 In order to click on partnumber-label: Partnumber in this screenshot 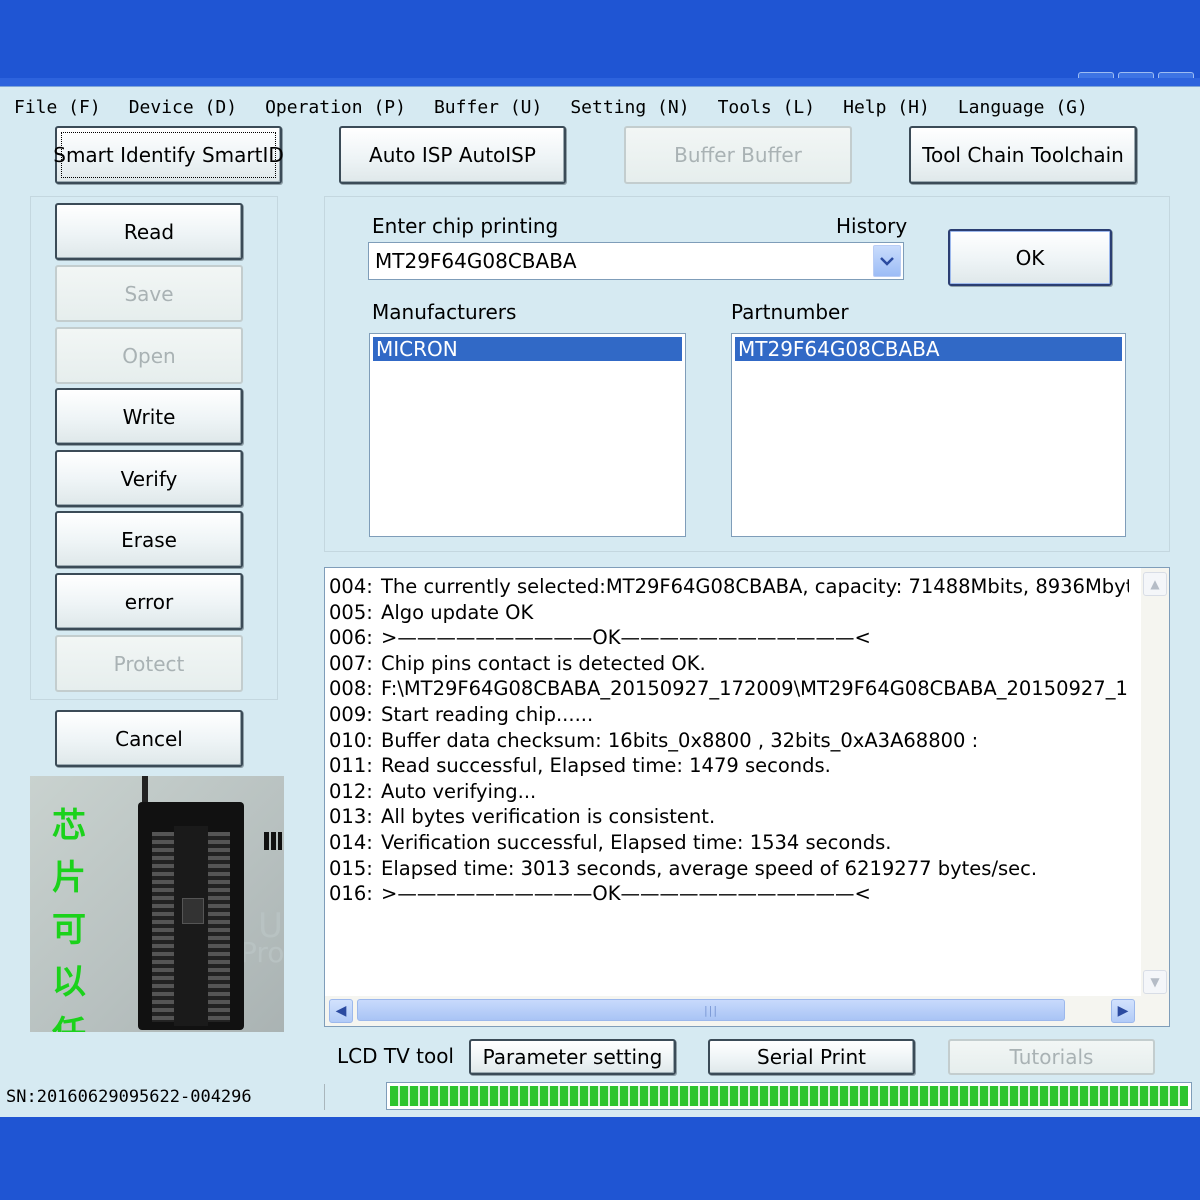, I will do `click(790, 312)`.